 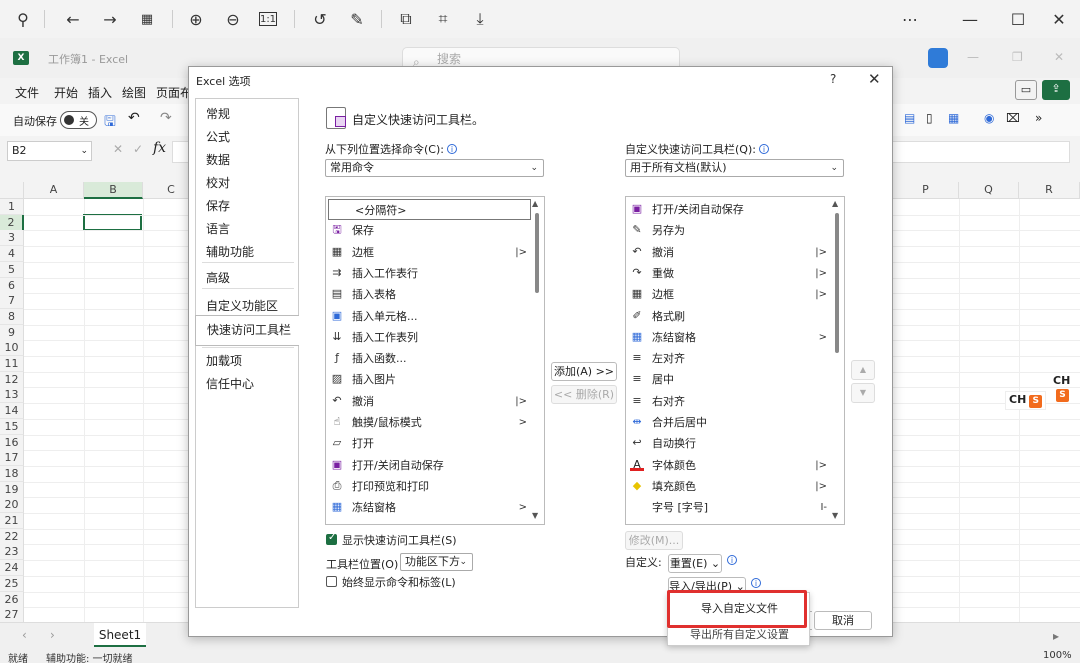 What do you see at coordinates (989, 118) in the screenshot?
I see `circle-icon: ◉` at bounding box center [989, 118].